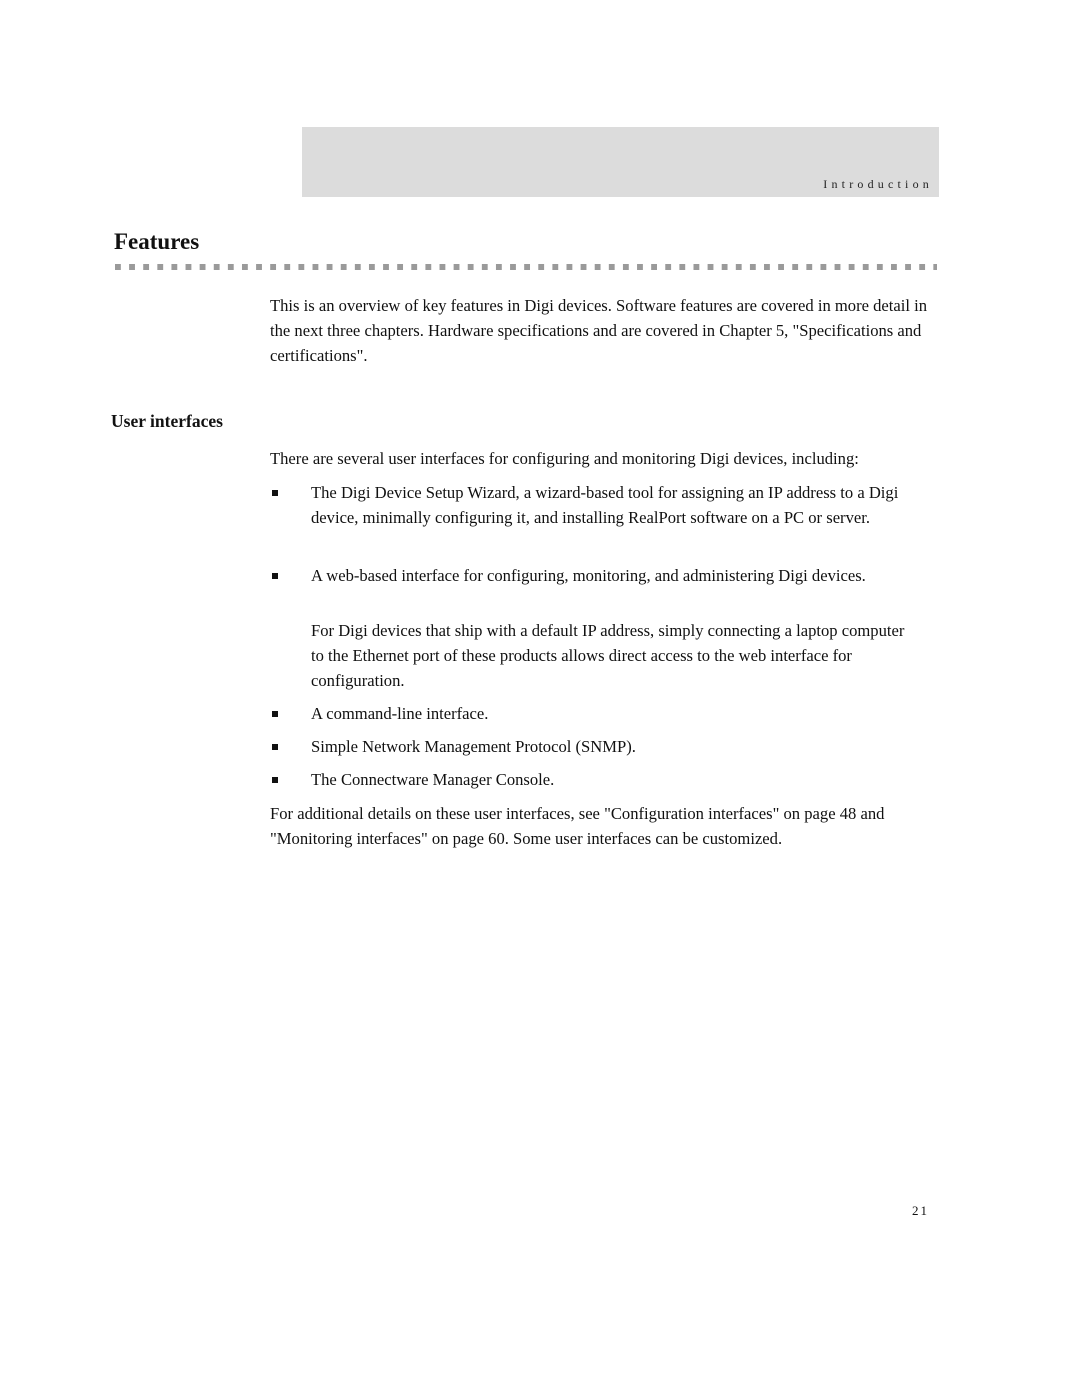 The height and width of the screenshot is (1397, 1080). What do you see at coordinates (400, 713) in the screenshot?
I see `list-item-text: A command-line interface.` at bounding box center [400, 713].